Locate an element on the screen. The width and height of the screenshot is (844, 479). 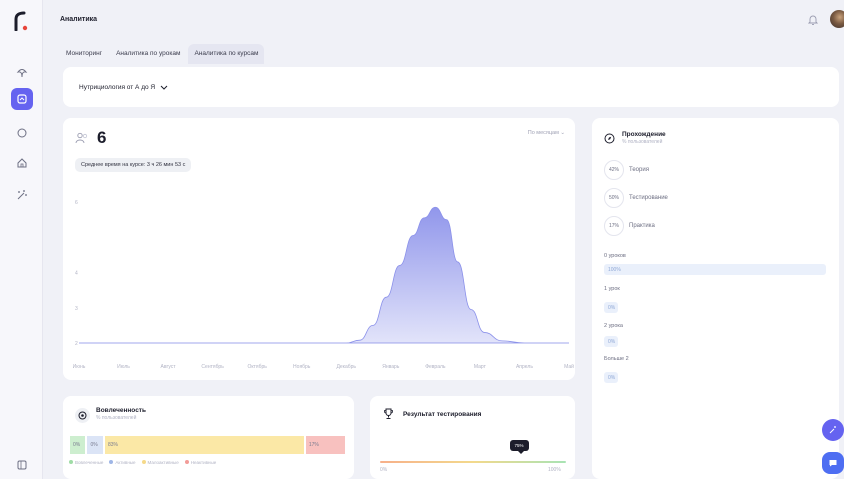
lesson-label: Больше 2 is located at coordinates (616, 359).